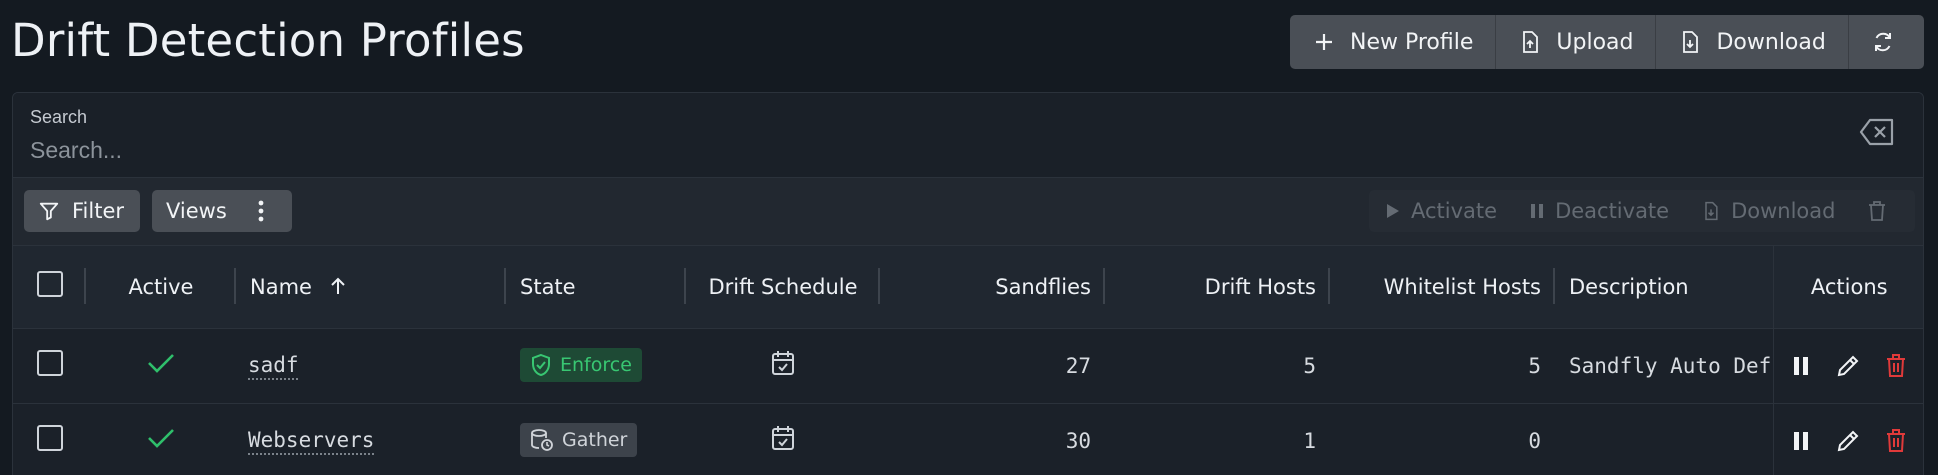  What do you see at coordinates (1442, 439) in the screenshot?
I see `whitelist-hosts-cell: 0` at bounding box center [1442, 439].